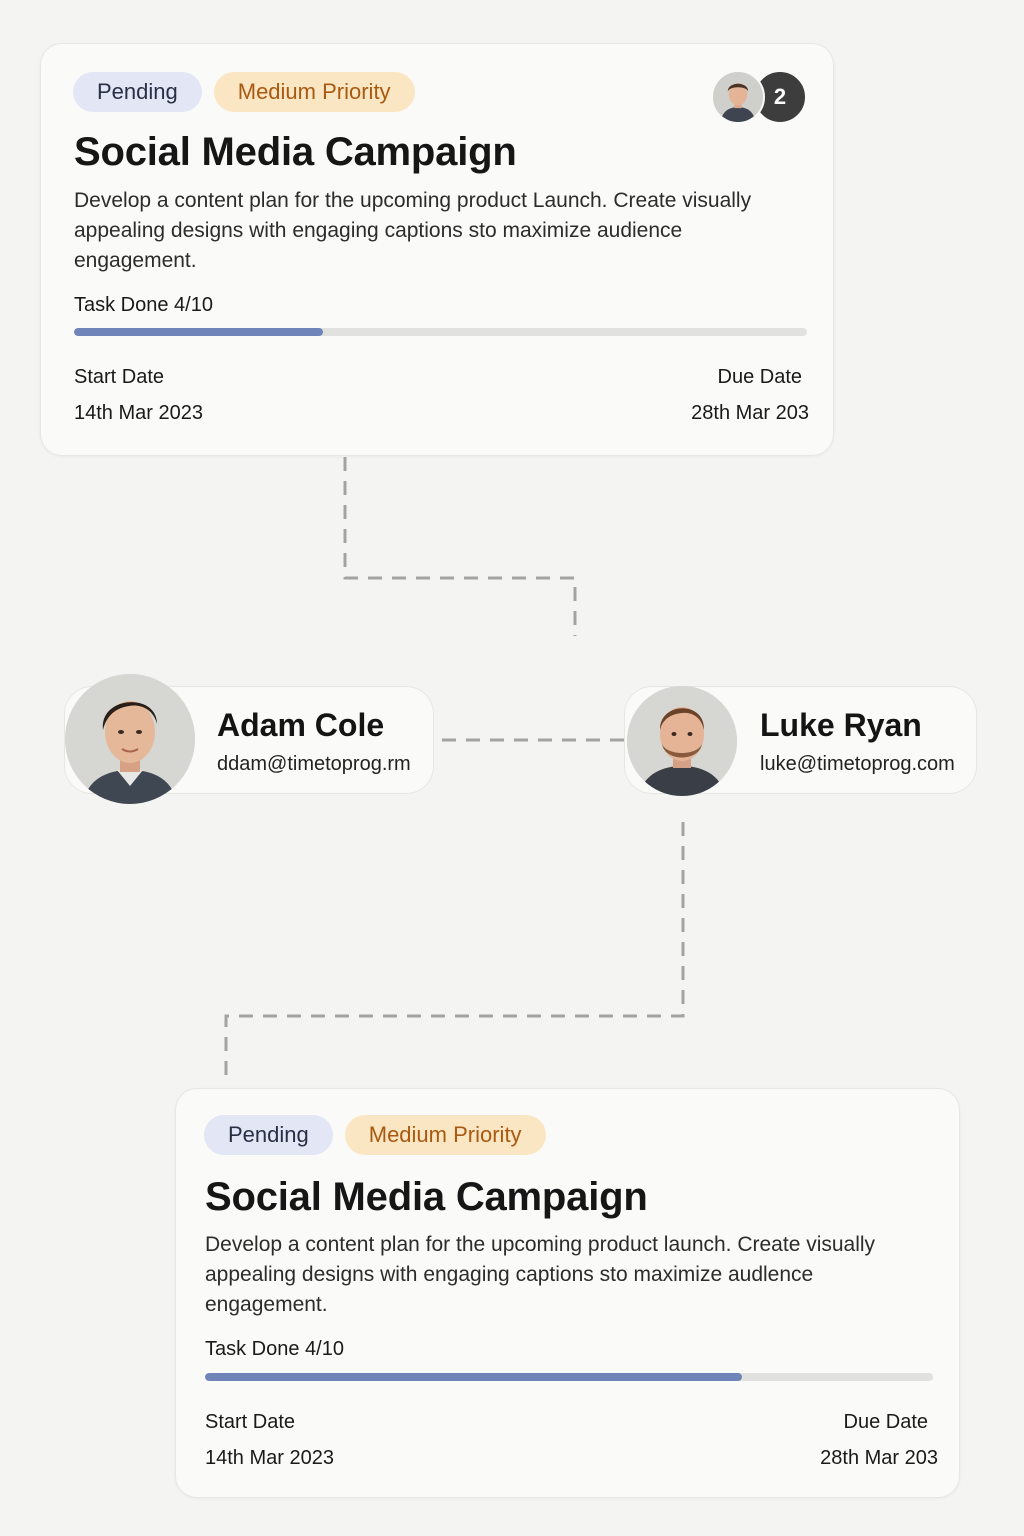 The image size is (1024, 1536). What do you see at coordinates (841, 725) in the screenshot?
I see `person-name: Luke Ryan` at bounding box center [841, 725].